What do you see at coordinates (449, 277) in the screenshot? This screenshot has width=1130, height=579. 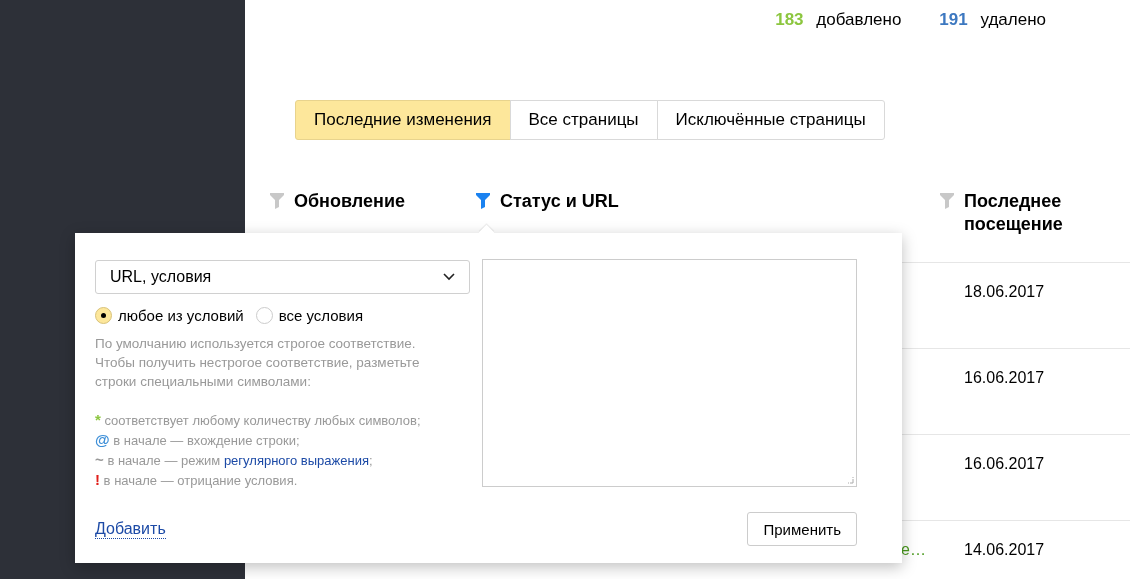 I see `chevron-down-icon` at bounding box center [449, 277].